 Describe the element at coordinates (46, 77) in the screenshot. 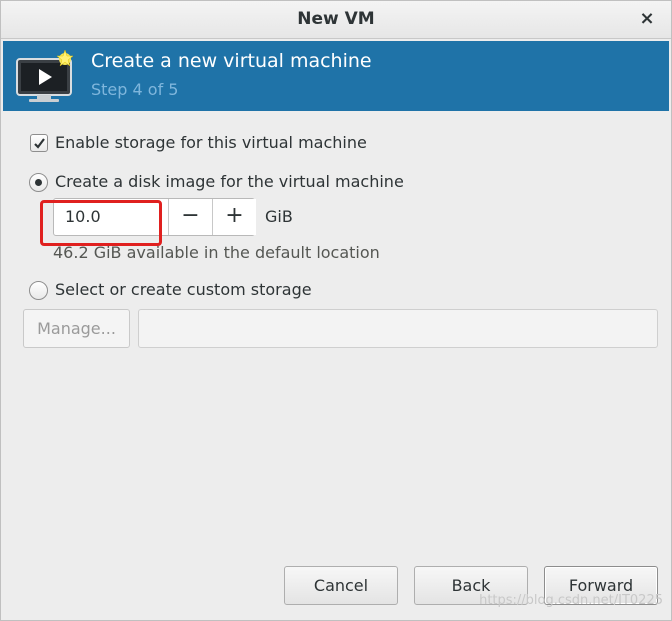

I see `vm-monitor-icon` at that location.